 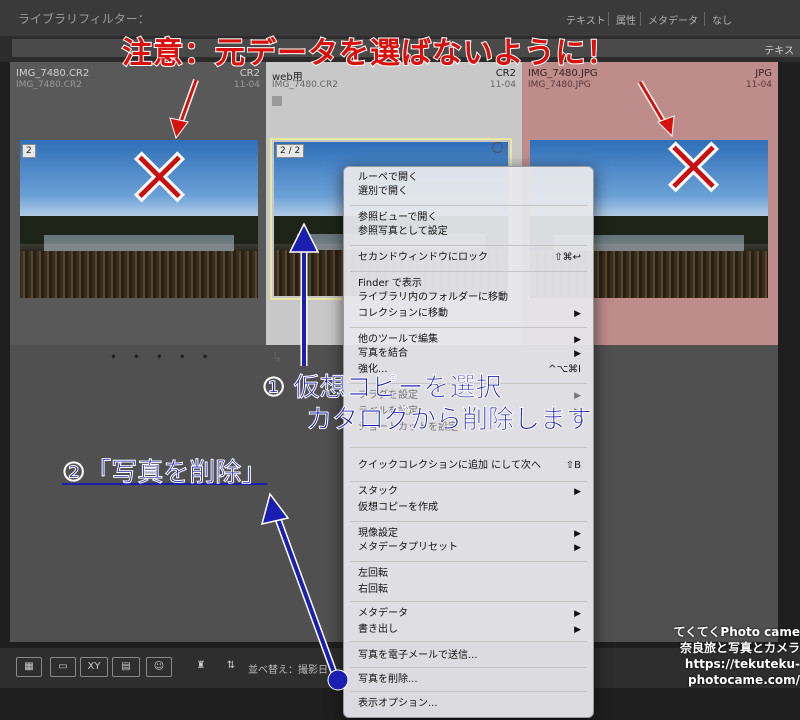 I want to click on step2-arrow-head, so click(x=275, y=509).